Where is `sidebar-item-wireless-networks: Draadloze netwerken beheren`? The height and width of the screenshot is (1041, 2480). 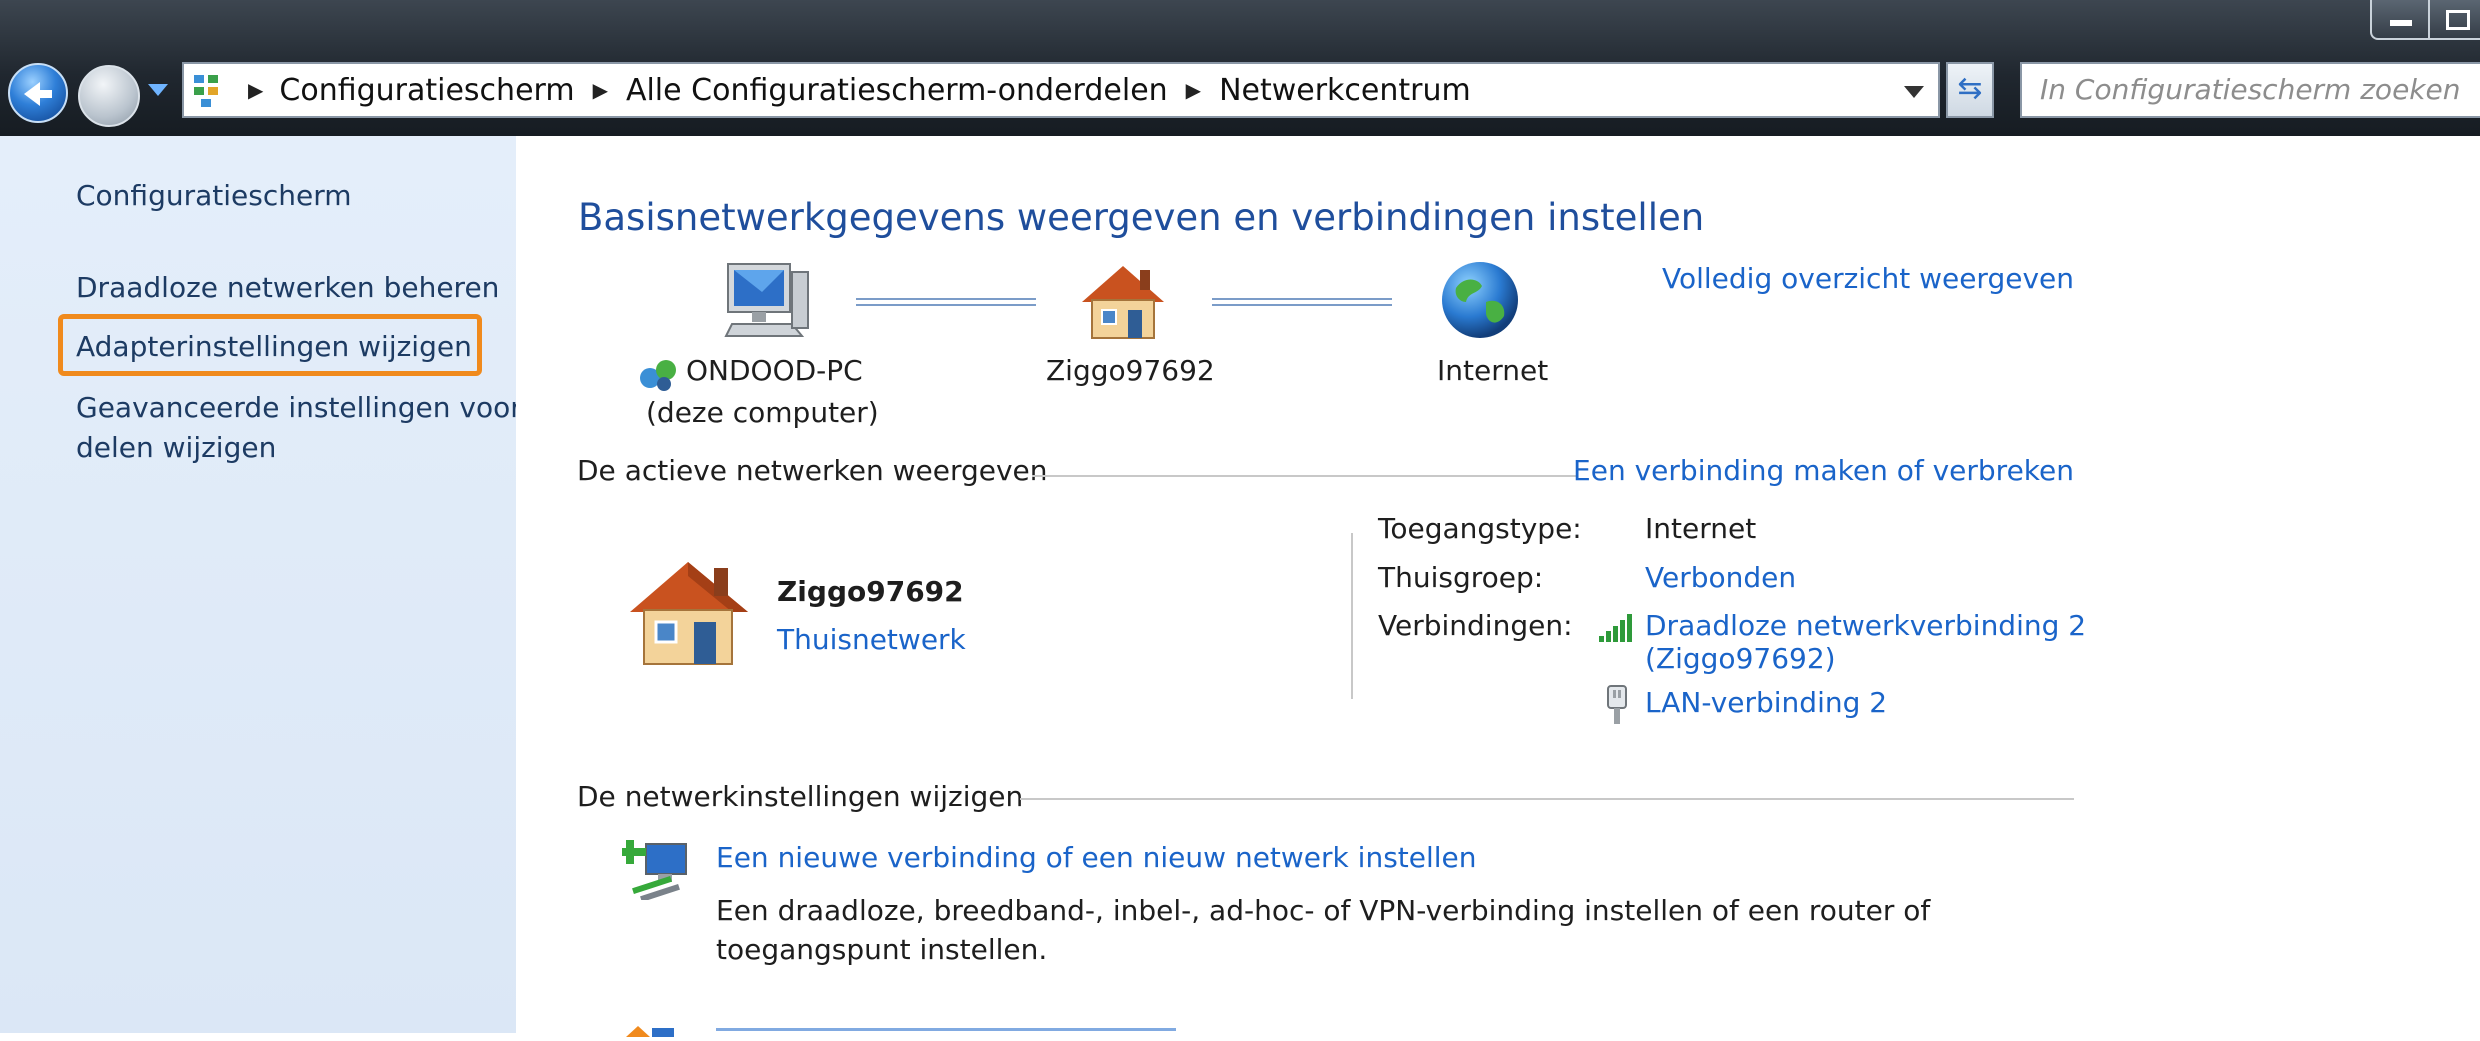 sidebar-item-wireless-networks: Draadloze netwerken beheren is located at coordinates (287, 288).